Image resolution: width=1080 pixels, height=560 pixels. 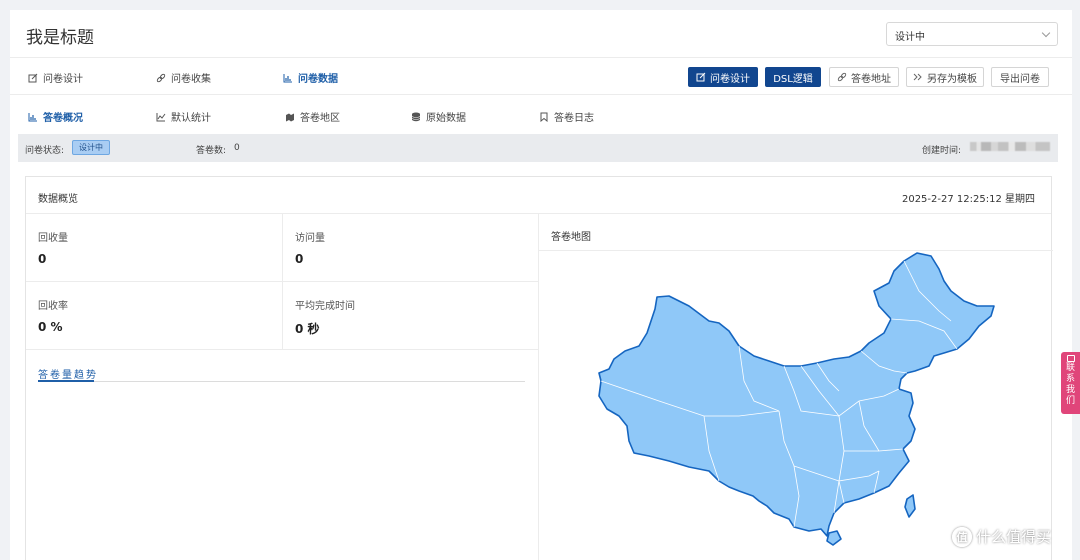 I want to click on taiwan-island, so click(x=910, y=506).